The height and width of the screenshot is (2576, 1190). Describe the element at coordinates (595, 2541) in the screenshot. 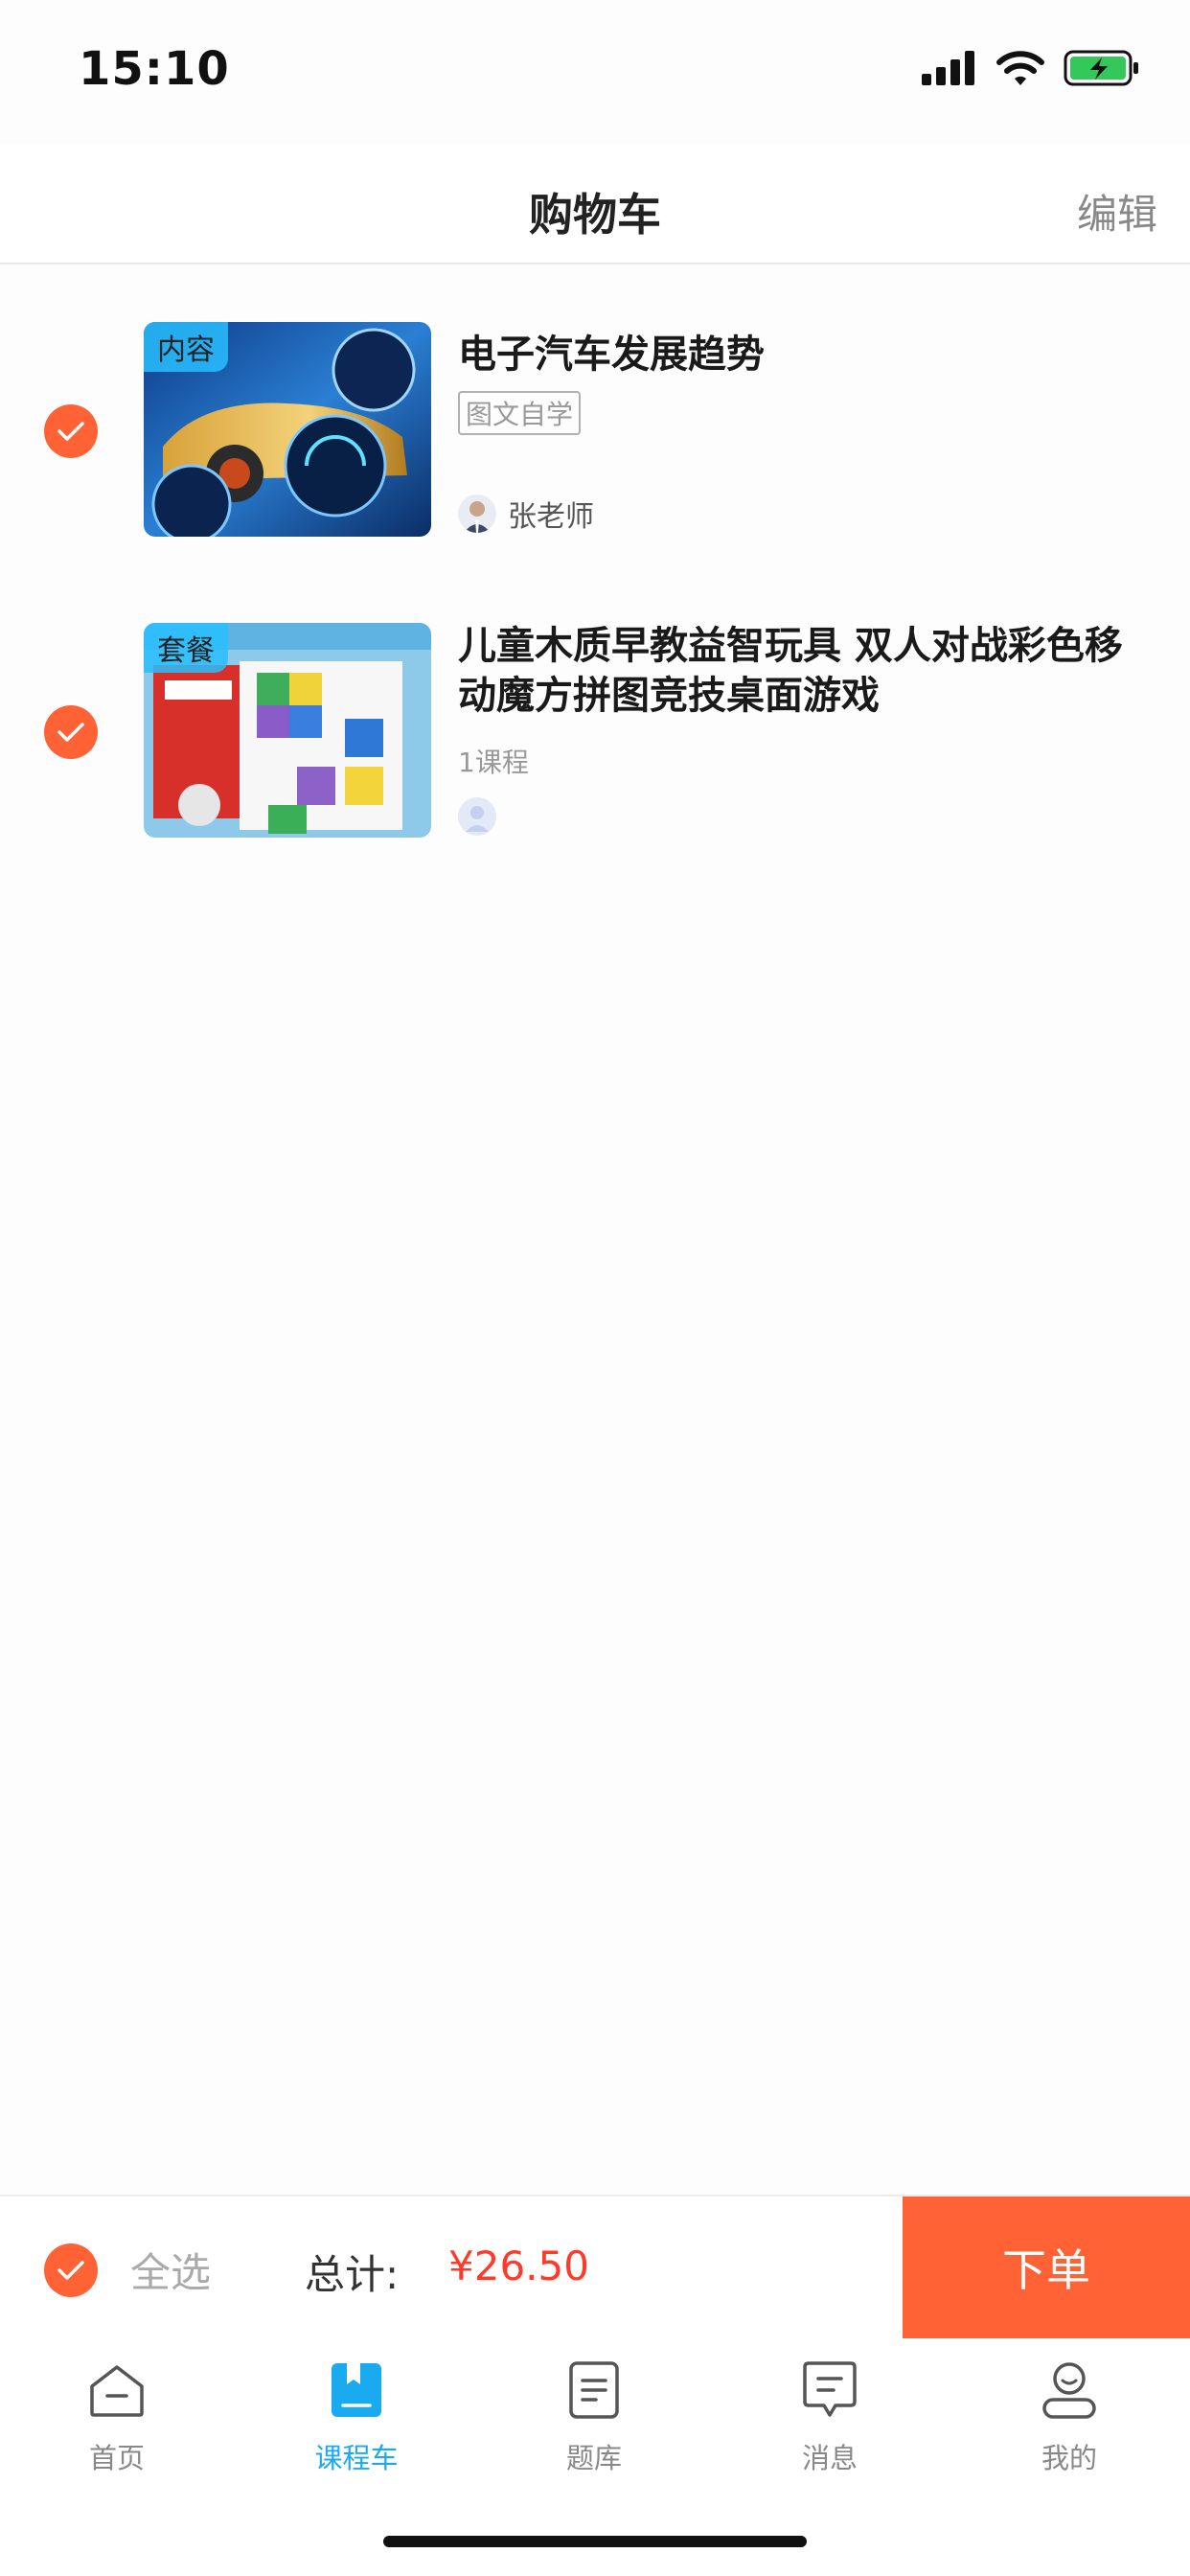

I see `home-indicator` at that location.